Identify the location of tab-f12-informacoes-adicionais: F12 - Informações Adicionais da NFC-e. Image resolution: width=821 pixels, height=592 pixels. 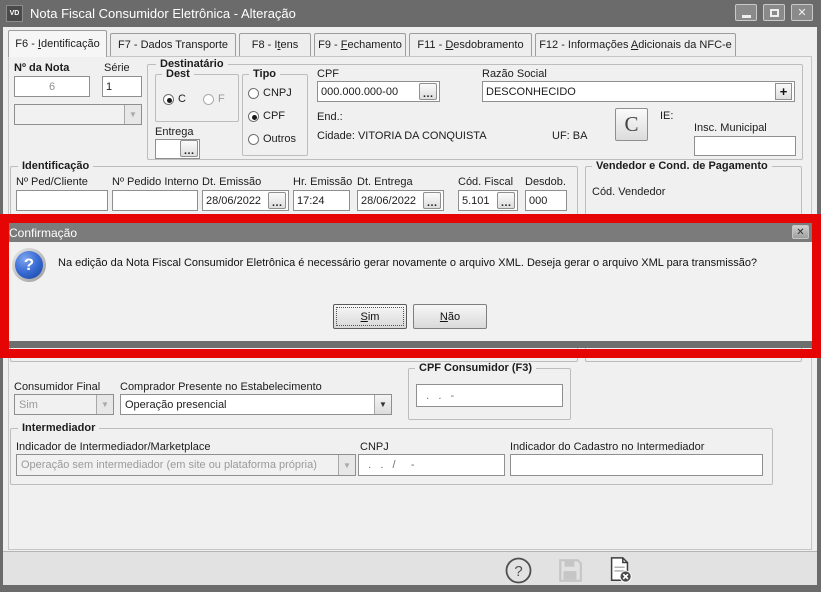
(635, 44).